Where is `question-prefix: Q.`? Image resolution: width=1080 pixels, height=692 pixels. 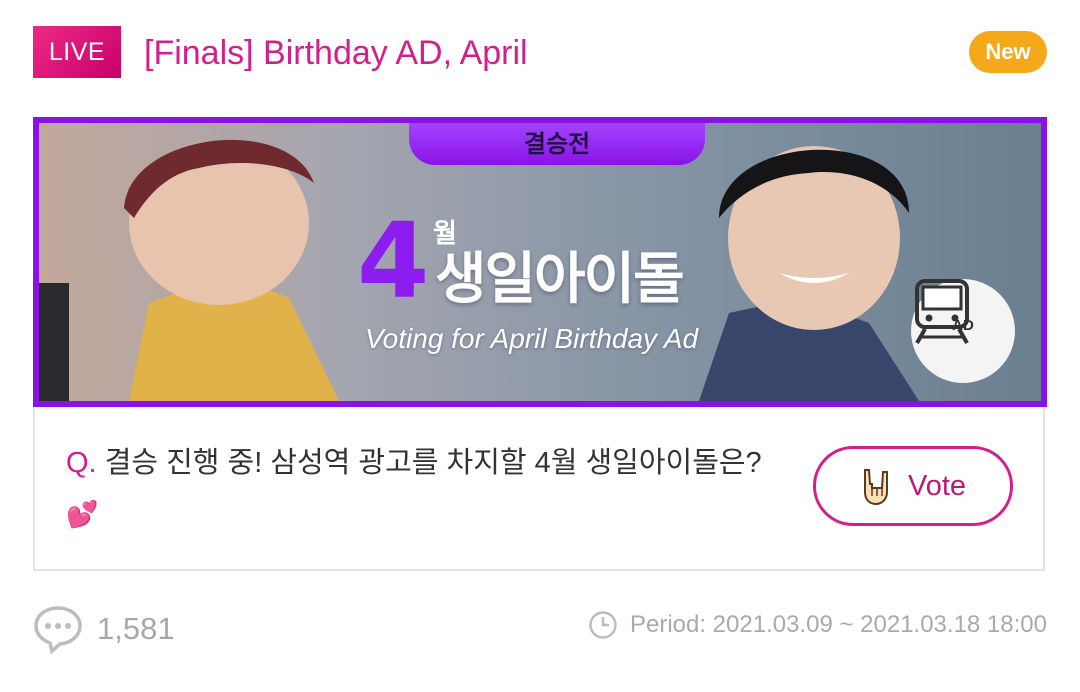
question-prefix: Q. is located at coordinates (81, 463).